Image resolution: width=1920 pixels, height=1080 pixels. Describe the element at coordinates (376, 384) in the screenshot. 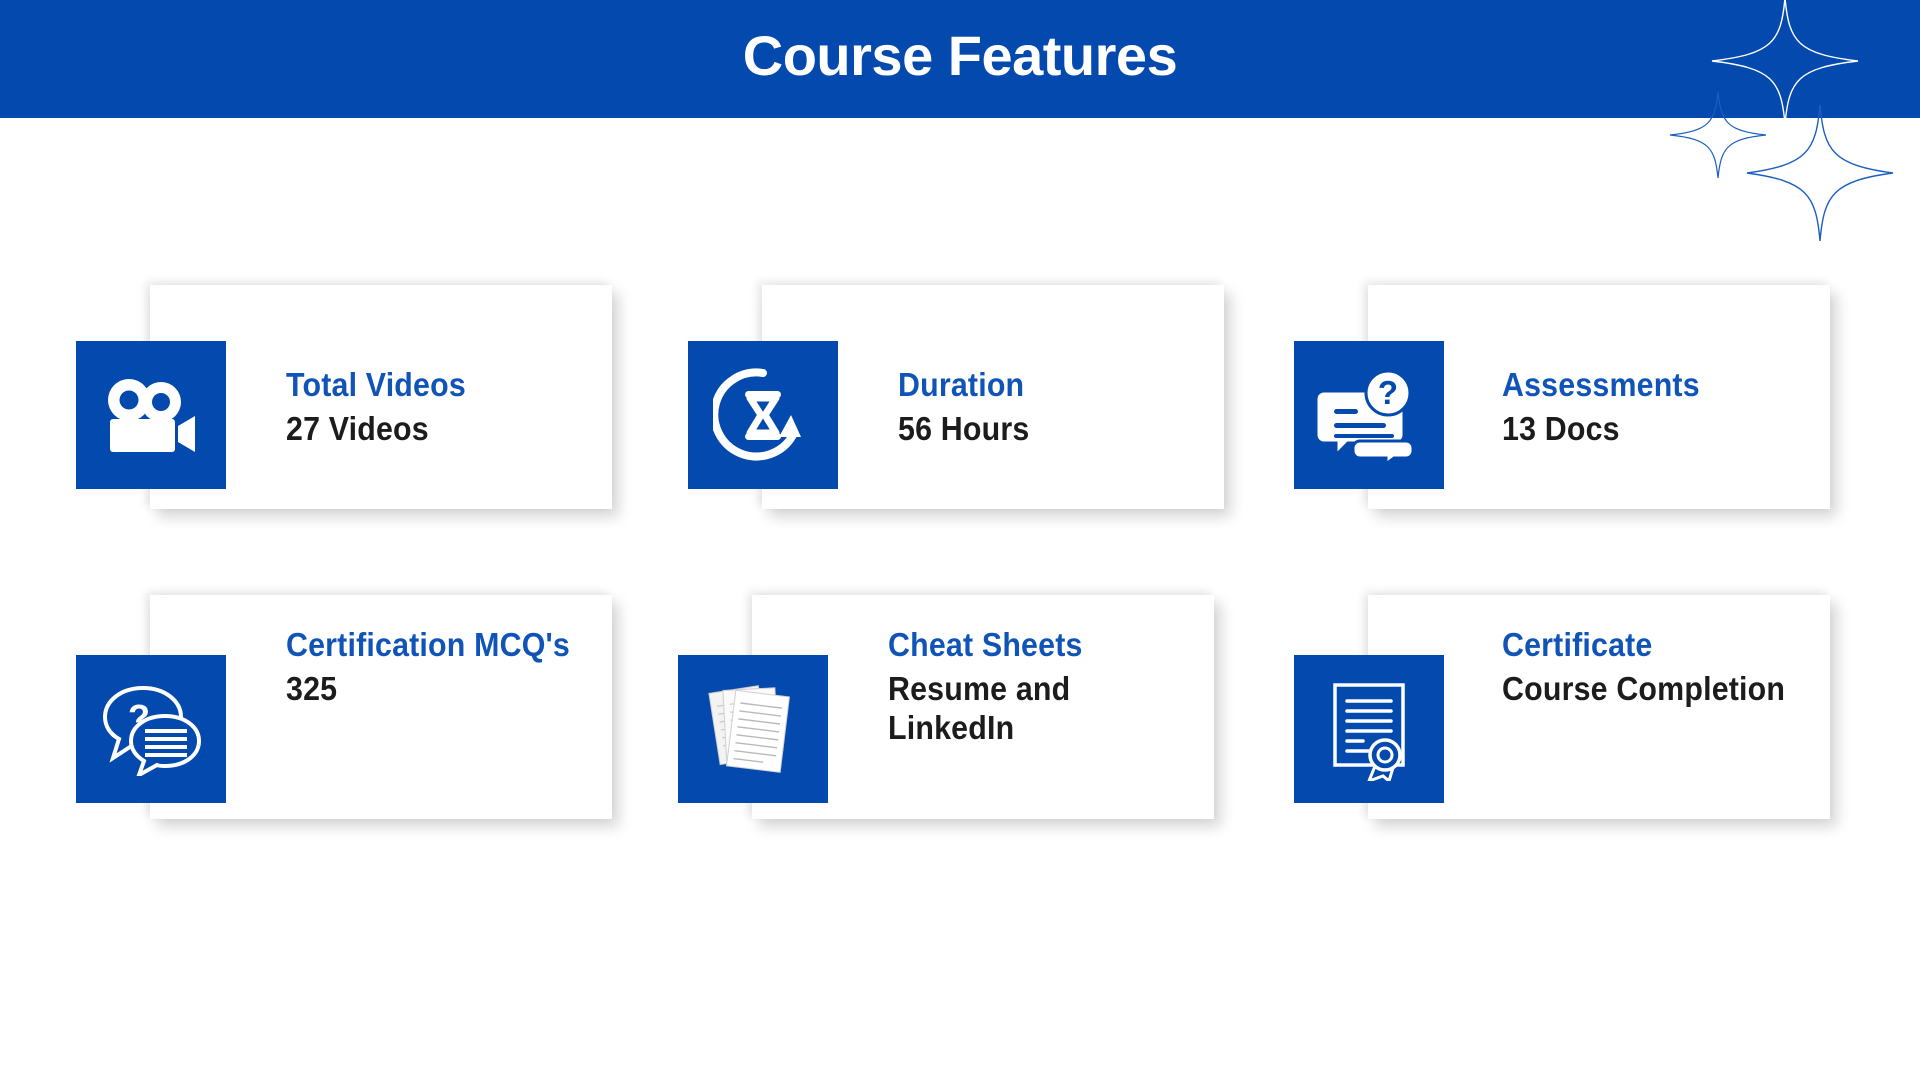

I see `feature-title: Total Videos` at that location.